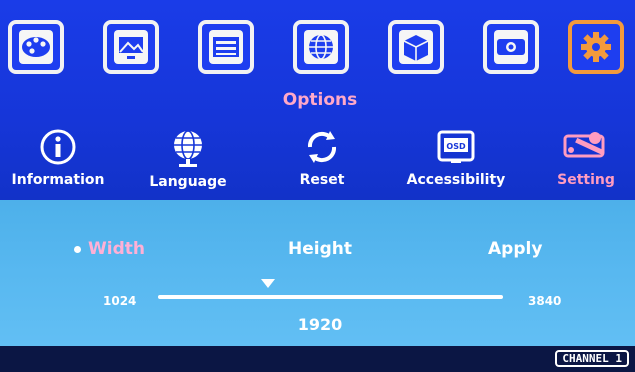 The width and height of the screenshot is (635, 372). What do you see at coordinates (330, 297) in the screenshot?
I see `width-slider-track` at bounding box center [330, 297].